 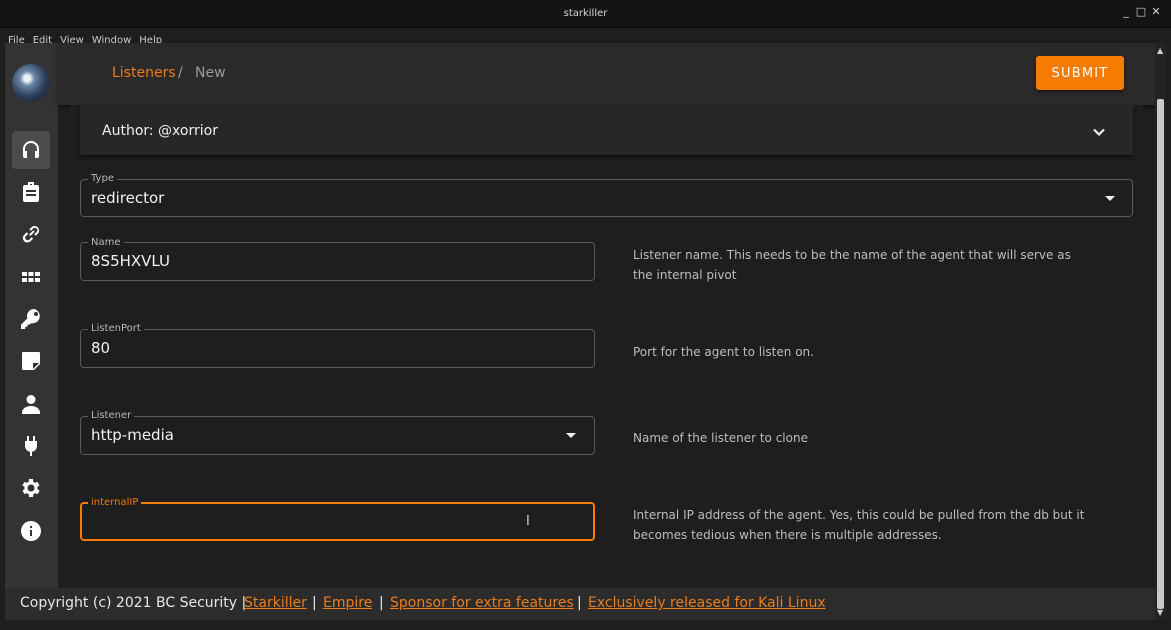 What do you see at coordinates (131, 261) in the screenshot?
I see `name-value: 8S5HXVLU` at bounding box center [131, 261].